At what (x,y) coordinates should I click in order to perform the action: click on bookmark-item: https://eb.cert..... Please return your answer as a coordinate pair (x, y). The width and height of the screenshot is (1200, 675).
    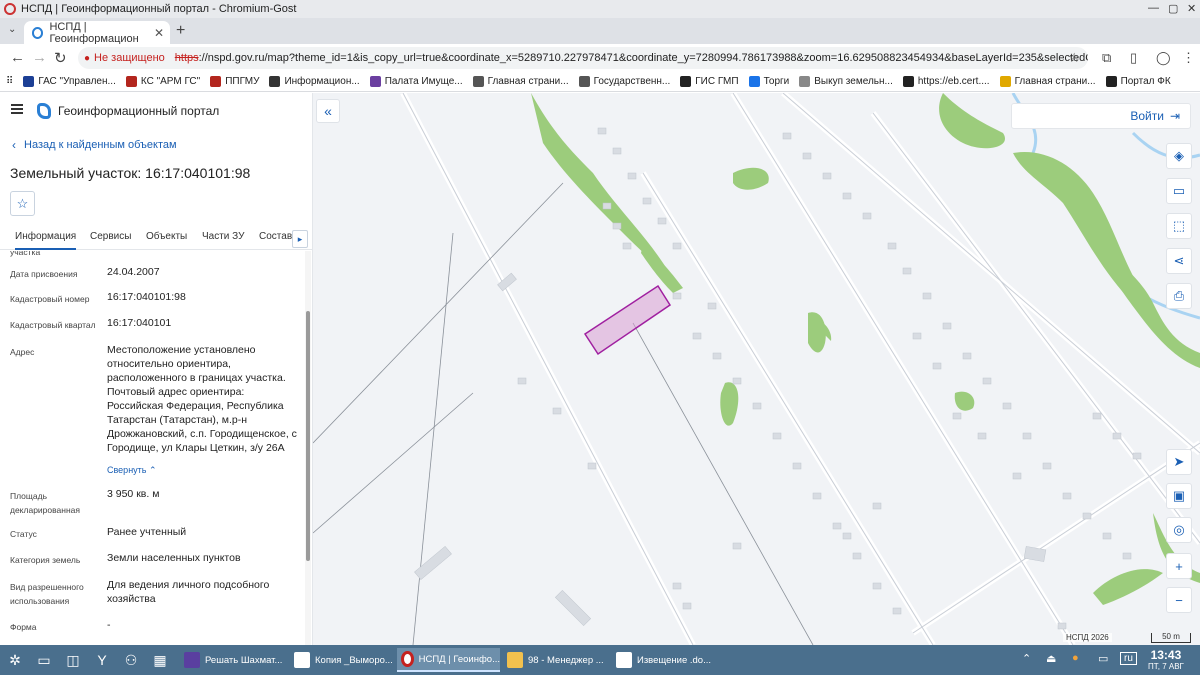
    Looking at the image, I should click on (946, 81).